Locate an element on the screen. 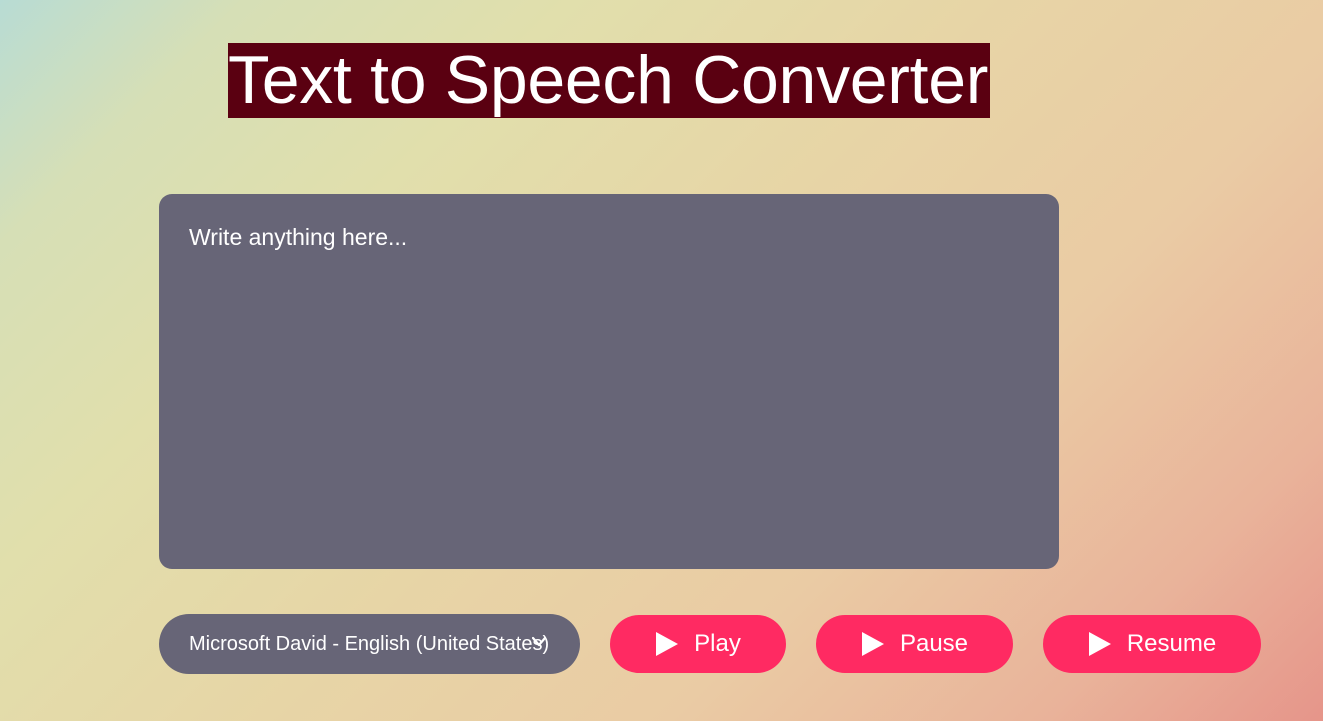 The image size is (1323, 721). play-button: Play is located at coordinates (698, 644).